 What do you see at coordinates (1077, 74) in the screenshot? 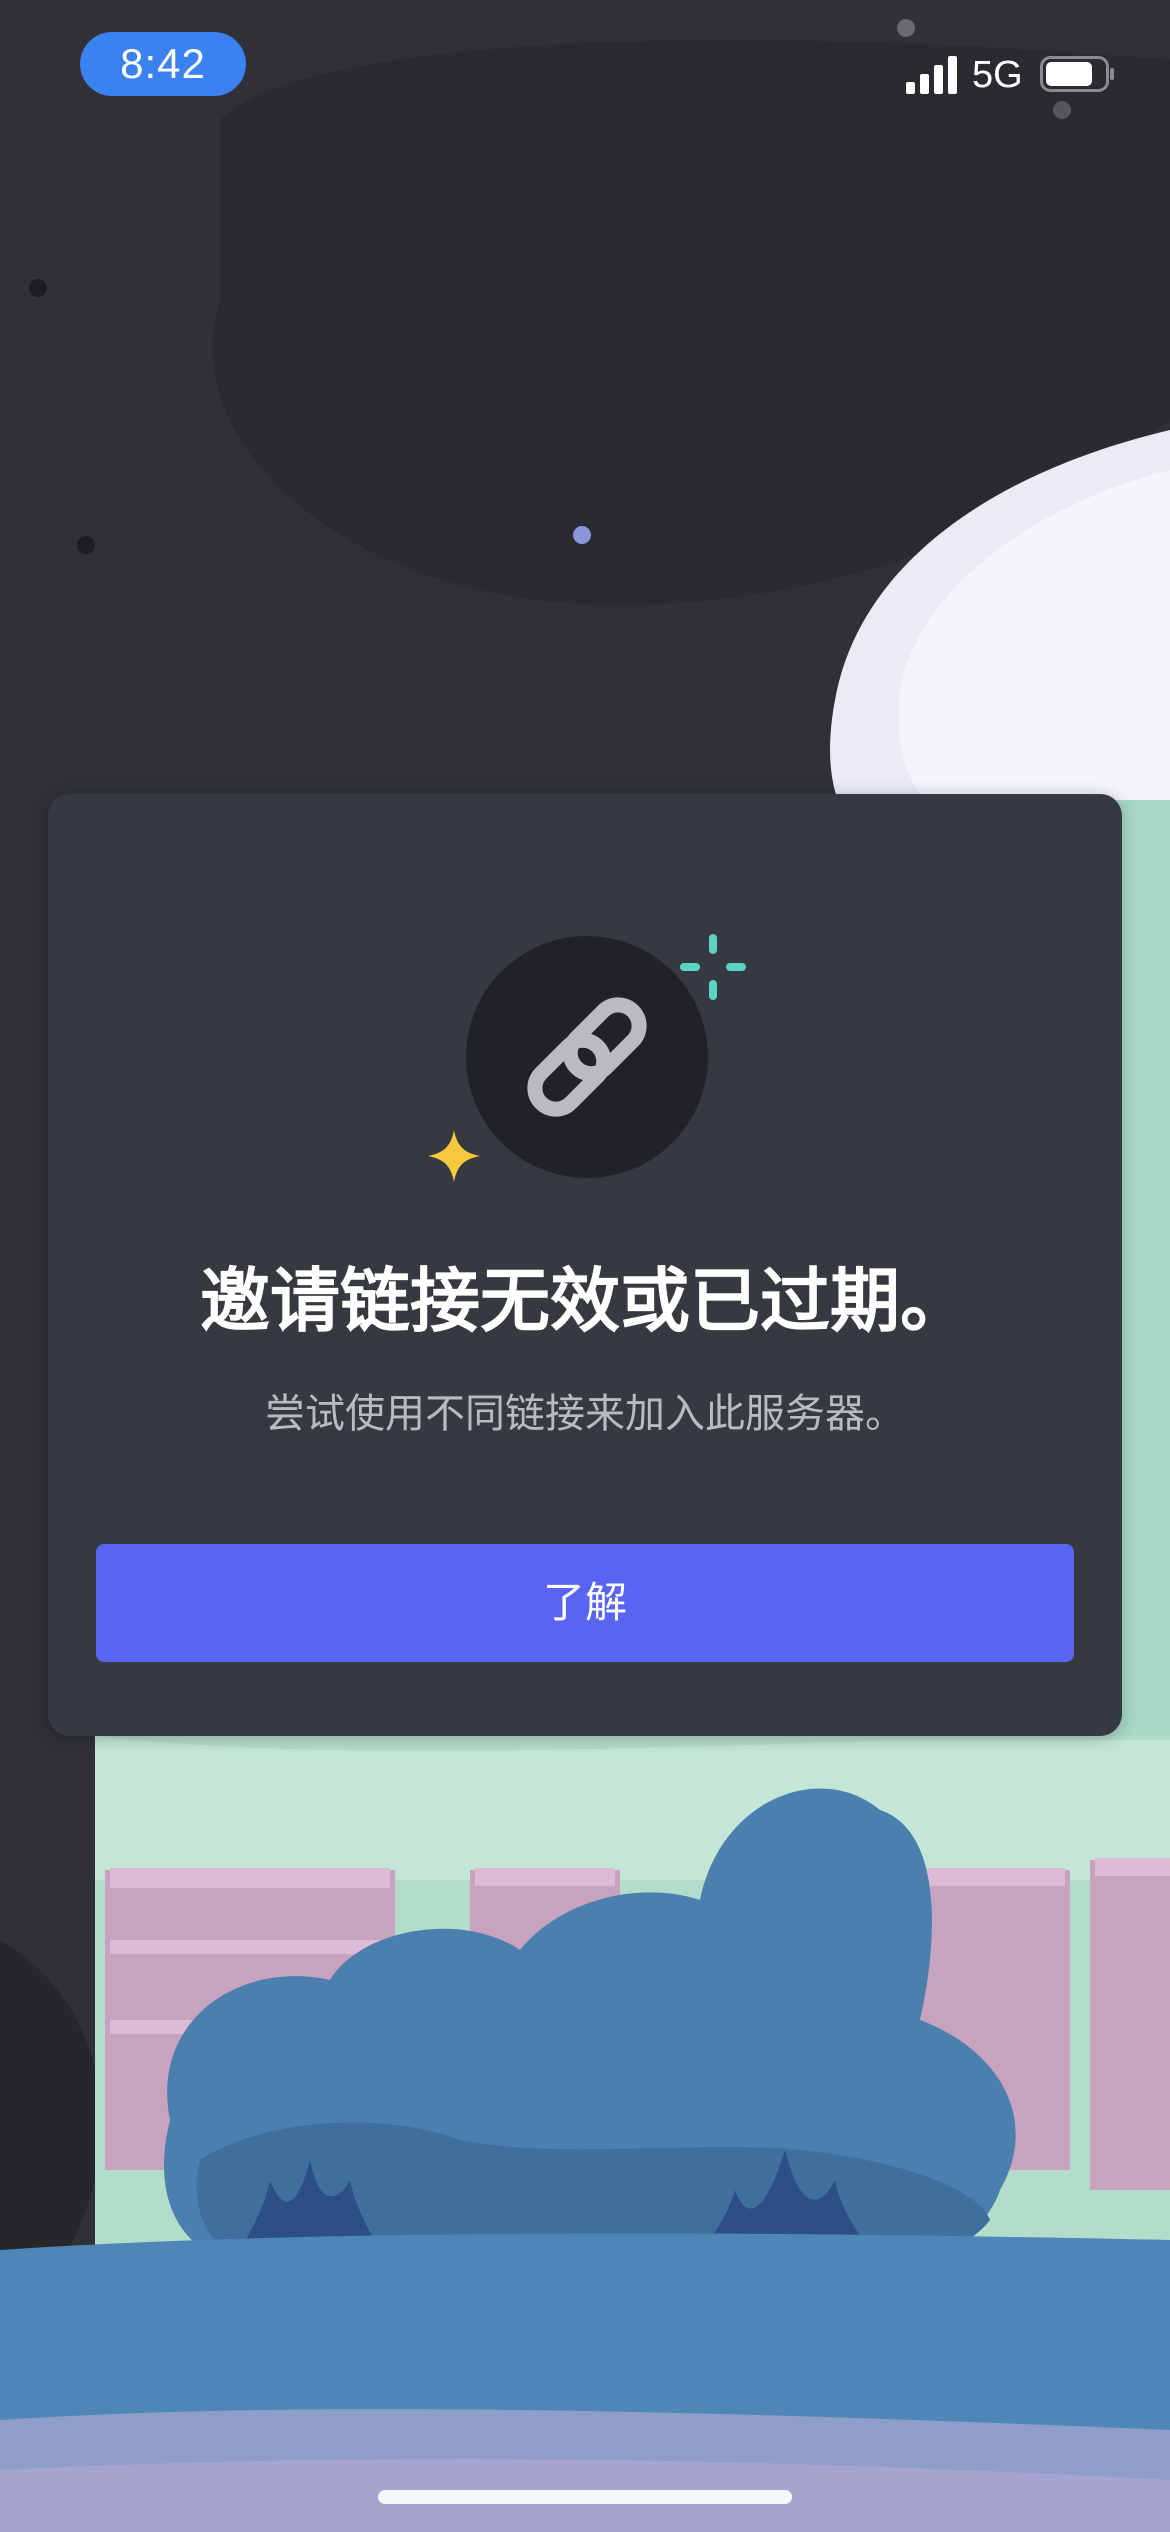
I see `battery-icon` at bounding box center [1077, 74].